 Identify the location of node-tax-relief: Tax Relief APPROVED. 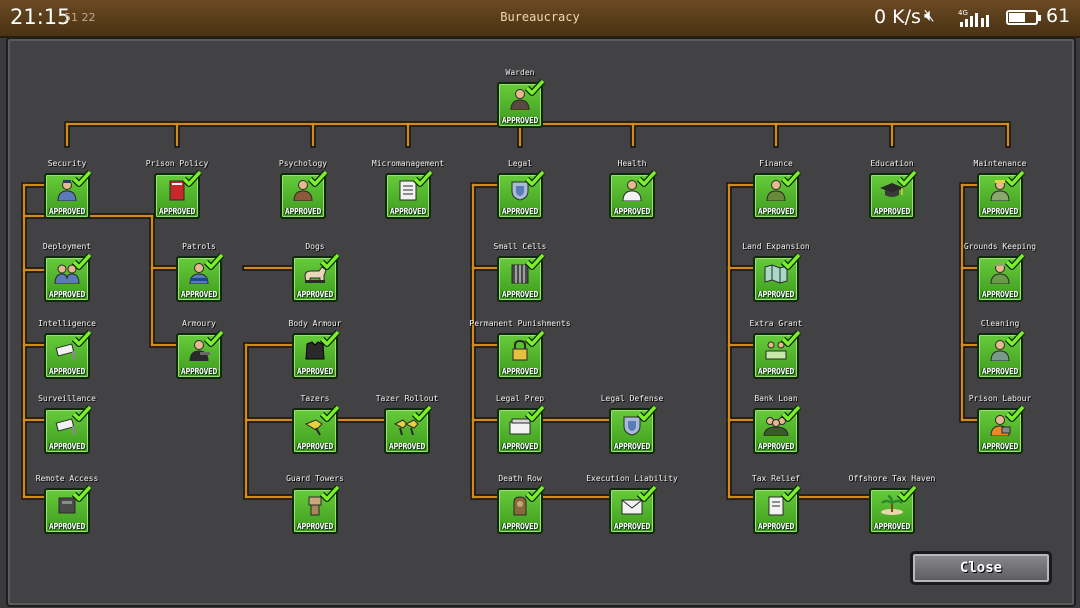
(776, 498).